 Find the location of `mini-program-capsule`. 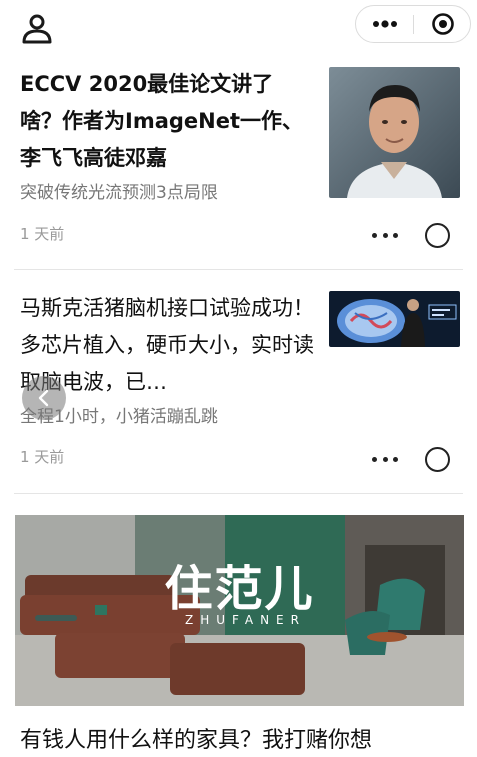

mini-program-capsule is located at coordinates (413, 24).